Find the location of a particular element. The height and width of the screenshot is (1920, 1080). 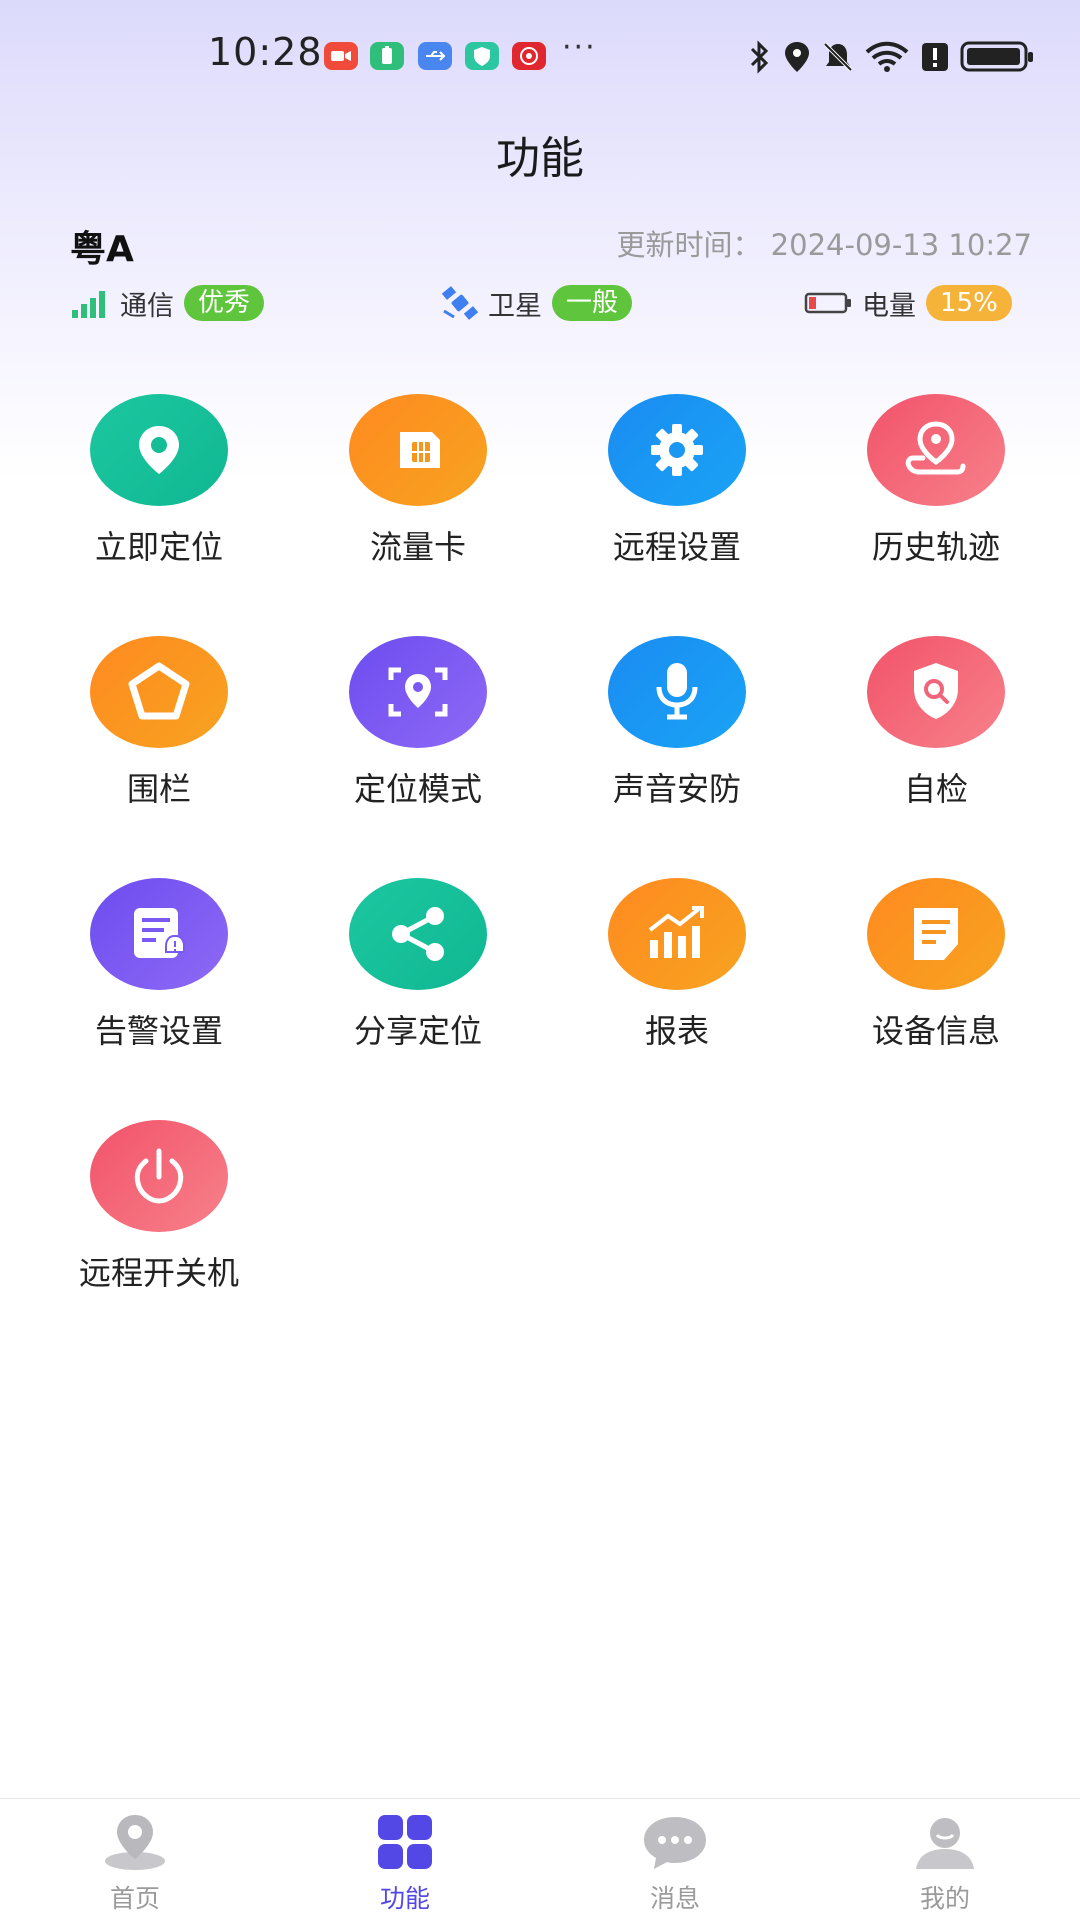

message-bubble-icon is located at coordinates (675, 1843).